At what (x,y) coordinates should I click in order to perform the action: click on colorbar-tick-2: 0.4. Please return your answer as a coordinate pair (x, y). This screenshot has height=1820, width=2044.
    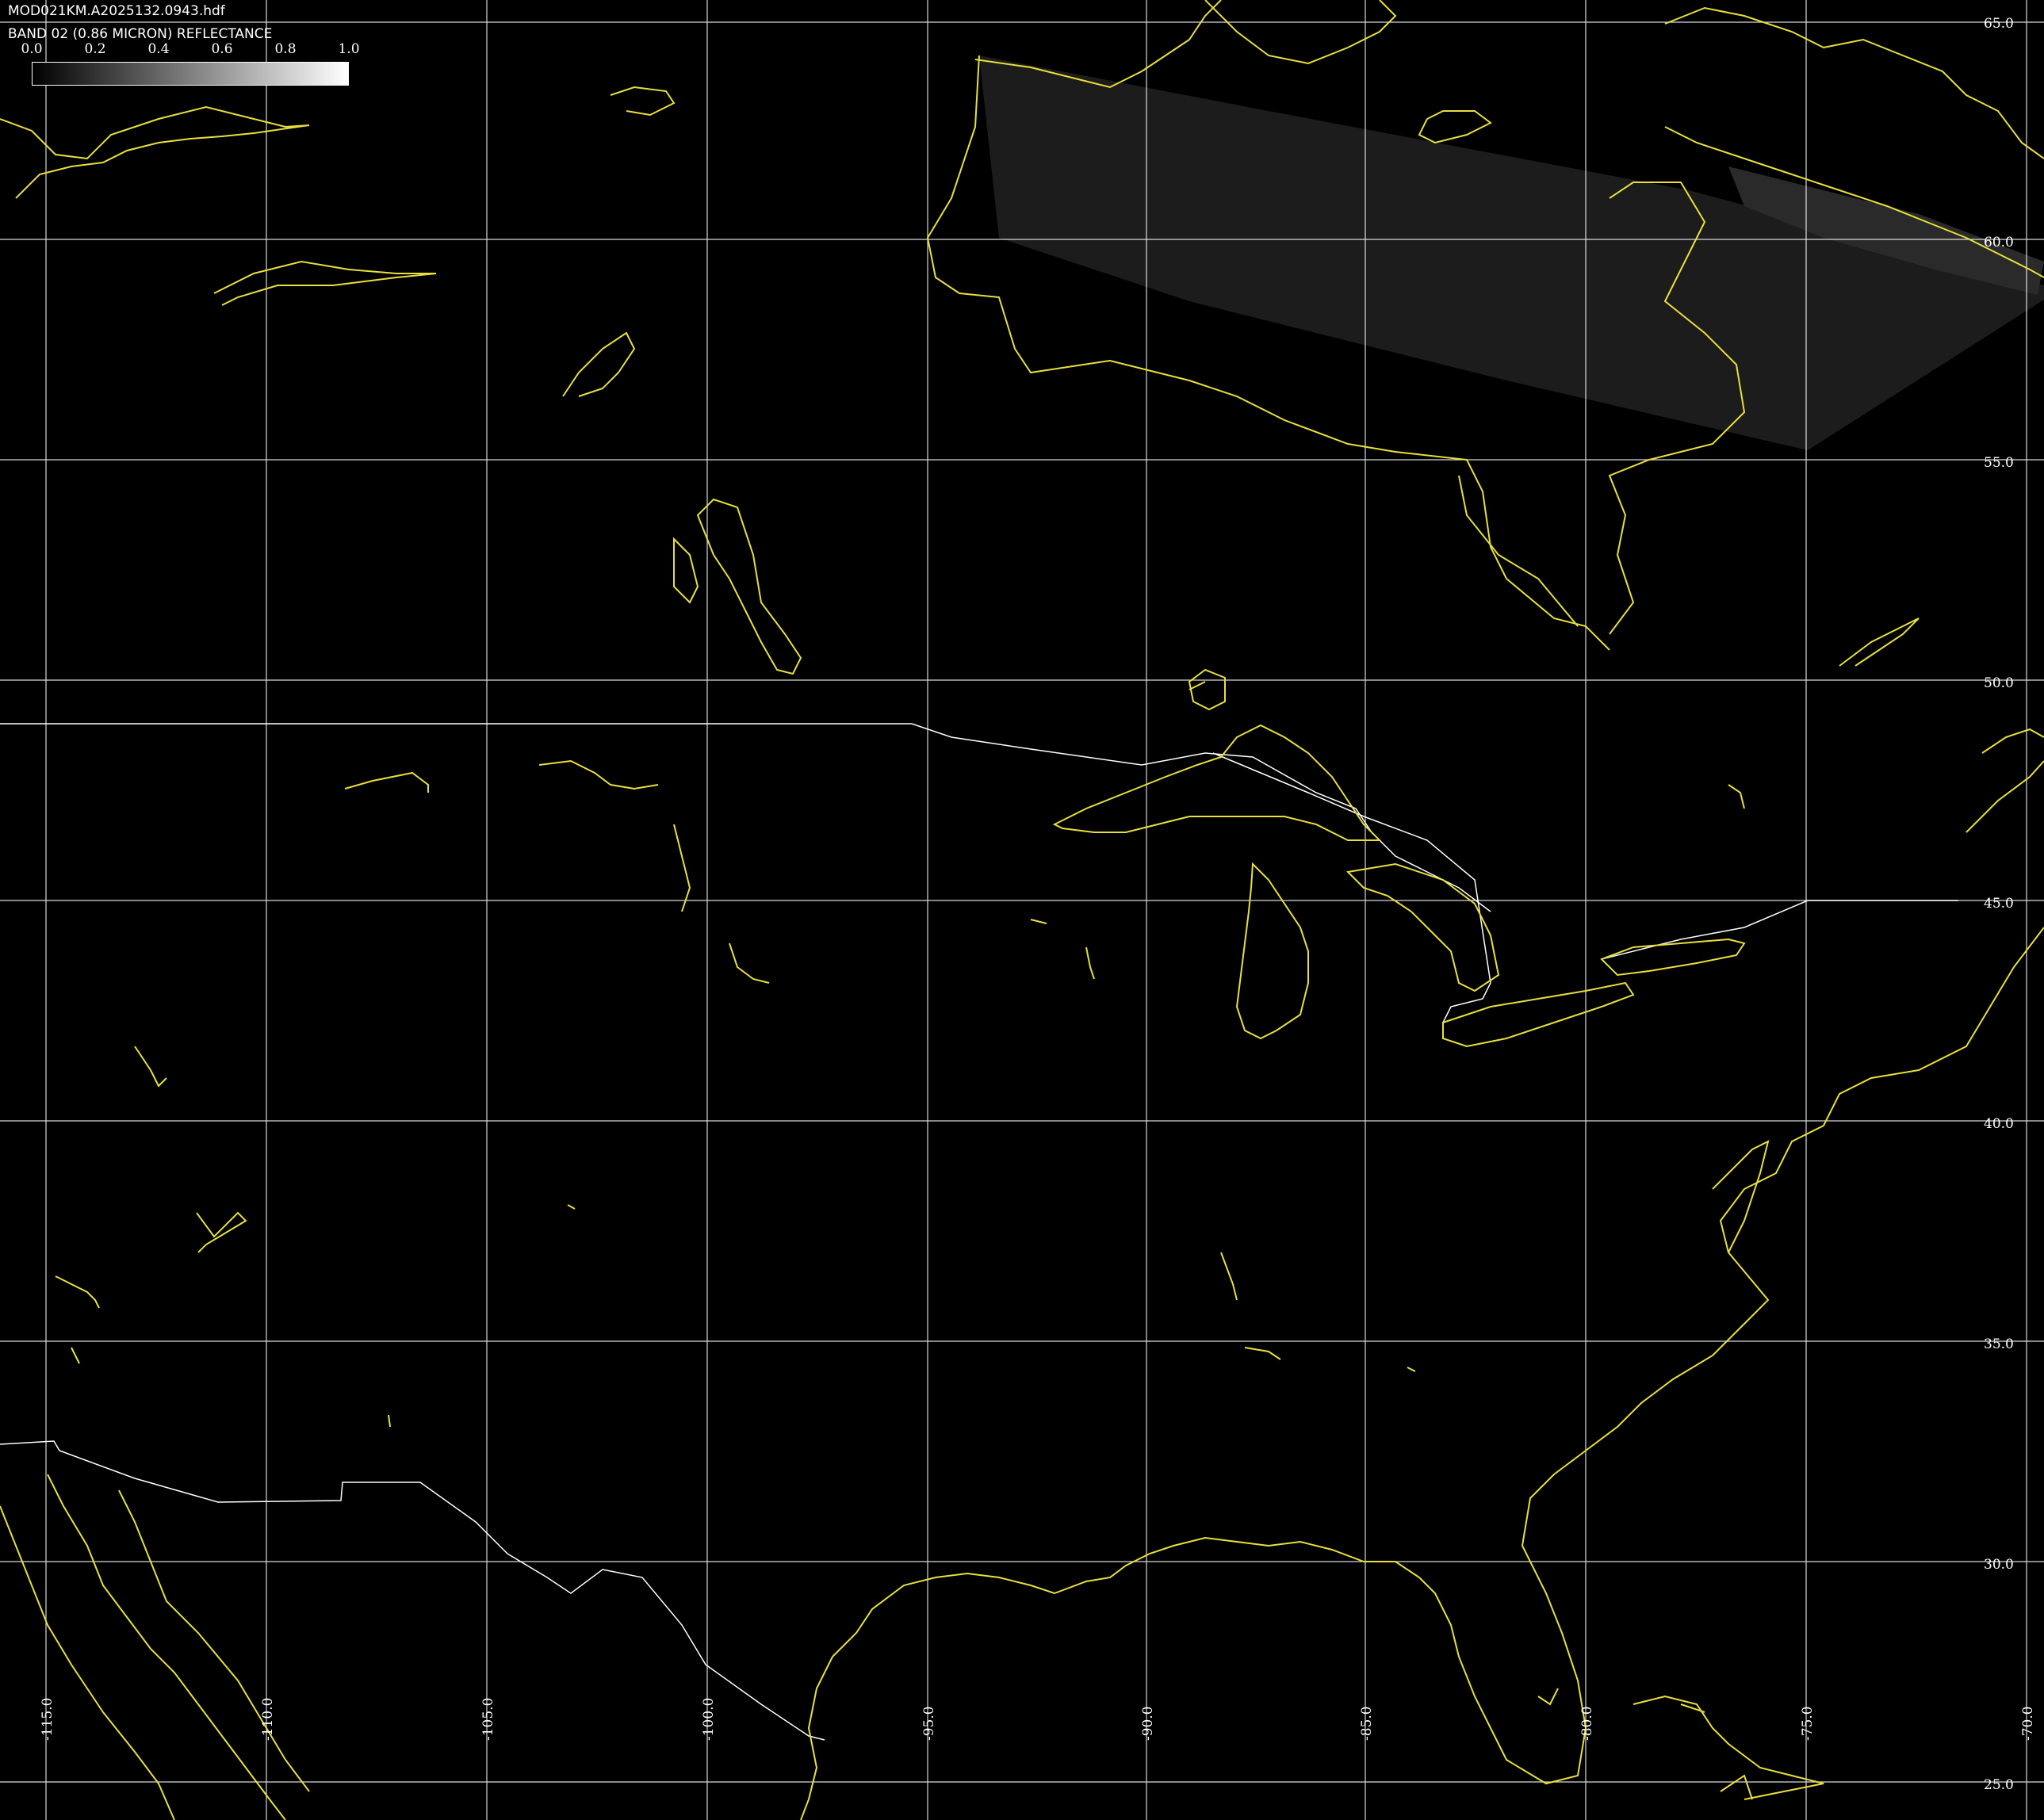
    Looking at the image, I should click on (158, 49).